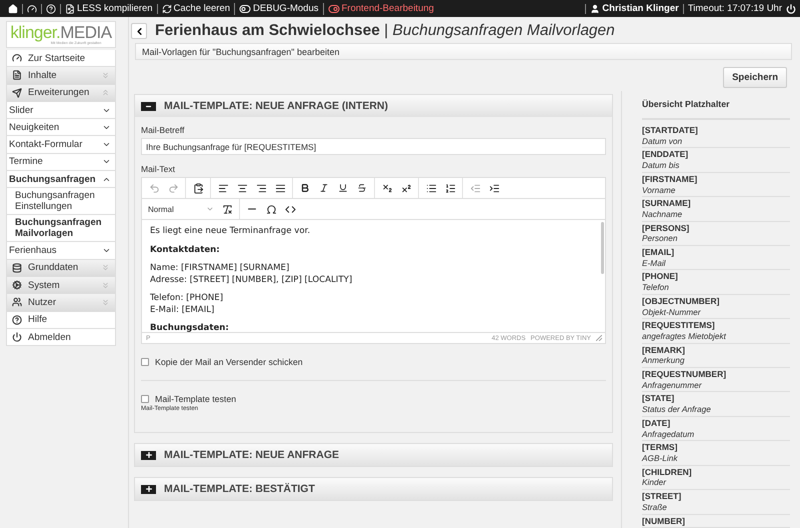 This screenshot has width=800, height=528. What do you see at coordinates (716, 521) in the screenshot?
I see `placeholder-key: [NUMBER]` at bounding box center [716, 521].